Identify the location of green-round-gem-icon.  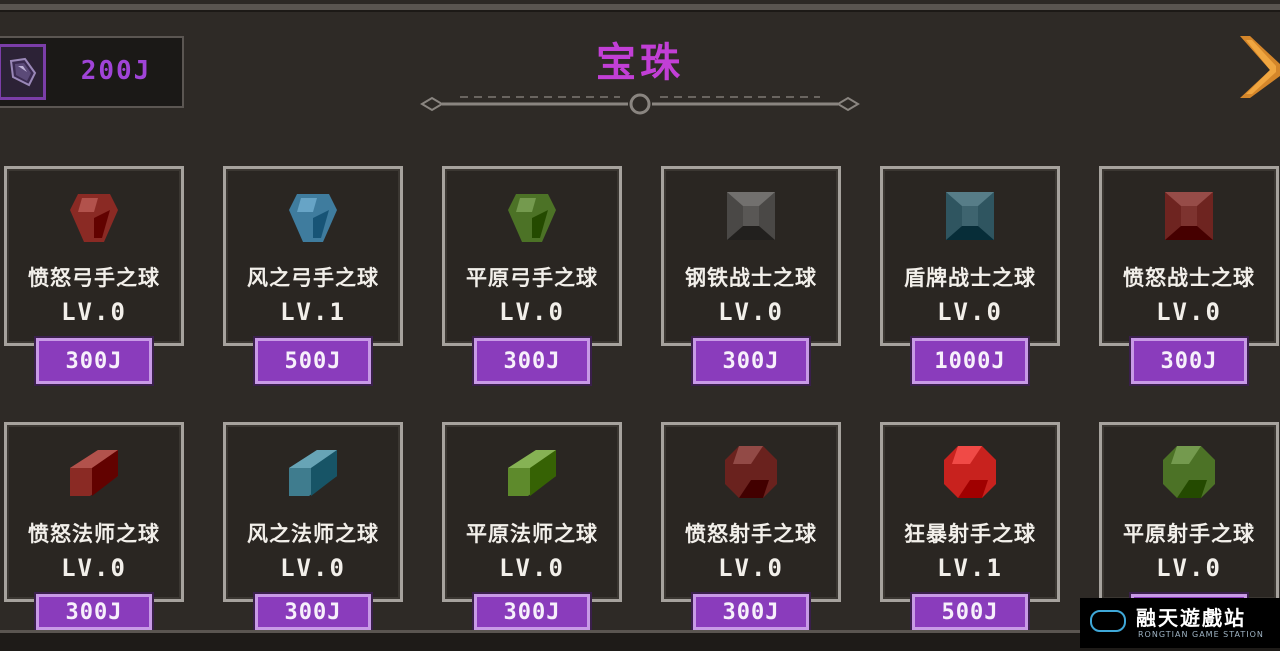
(1189, 472).